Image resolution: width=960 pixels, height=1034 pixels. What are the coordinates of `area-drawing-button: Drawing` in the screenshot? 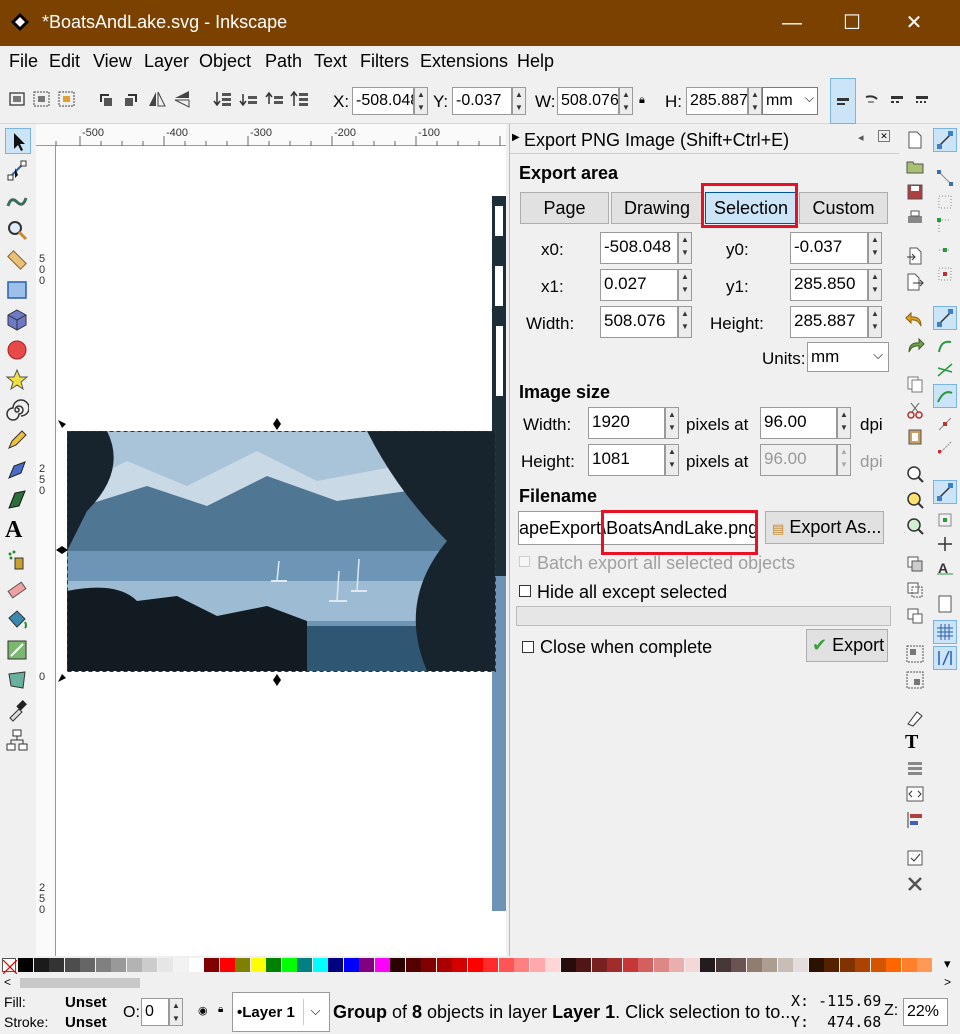 It's located at (657, 208).